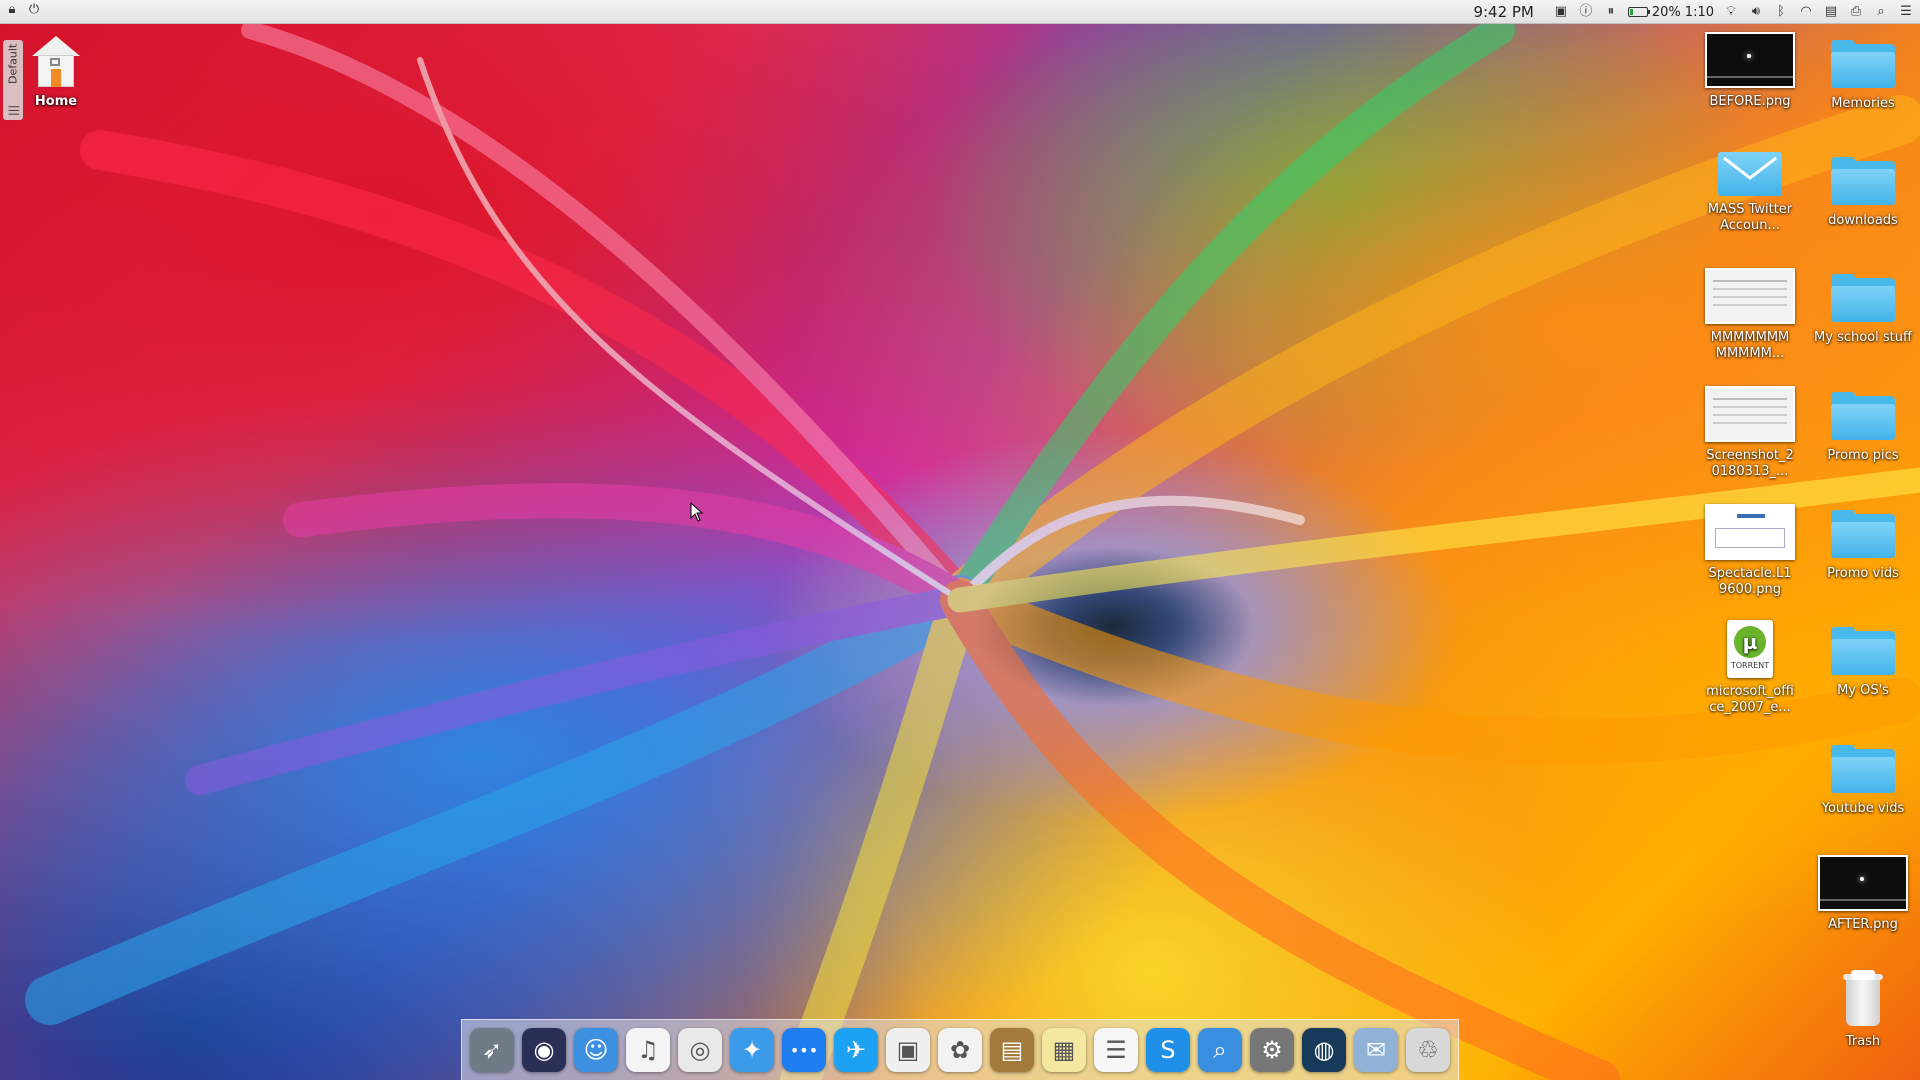 The height and width of the screenshot is (1080, 1920). What do you see at coordinates (56, 101) in the screenshot?
I see `desktop-icon-label: Home` at bounding box center [56, 101].